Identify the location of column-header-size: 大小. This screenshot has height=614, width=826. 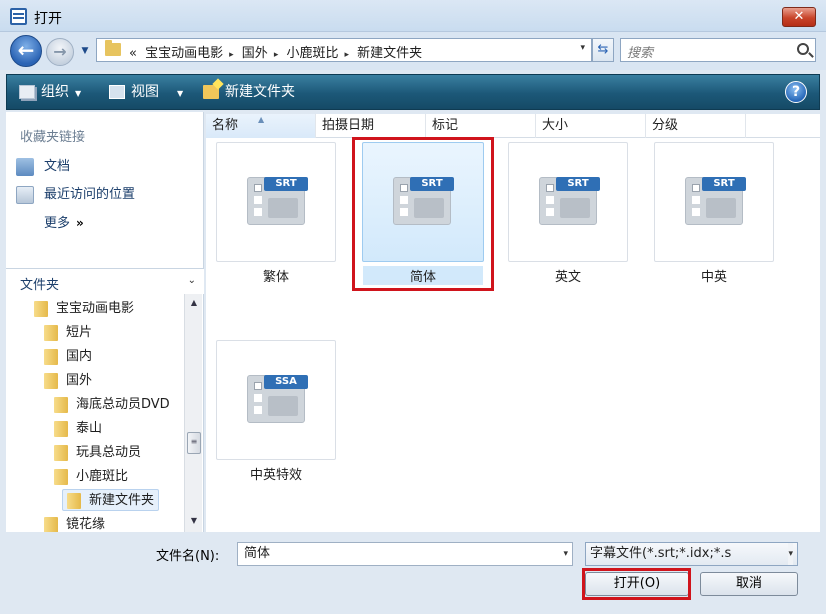
(591, 126).